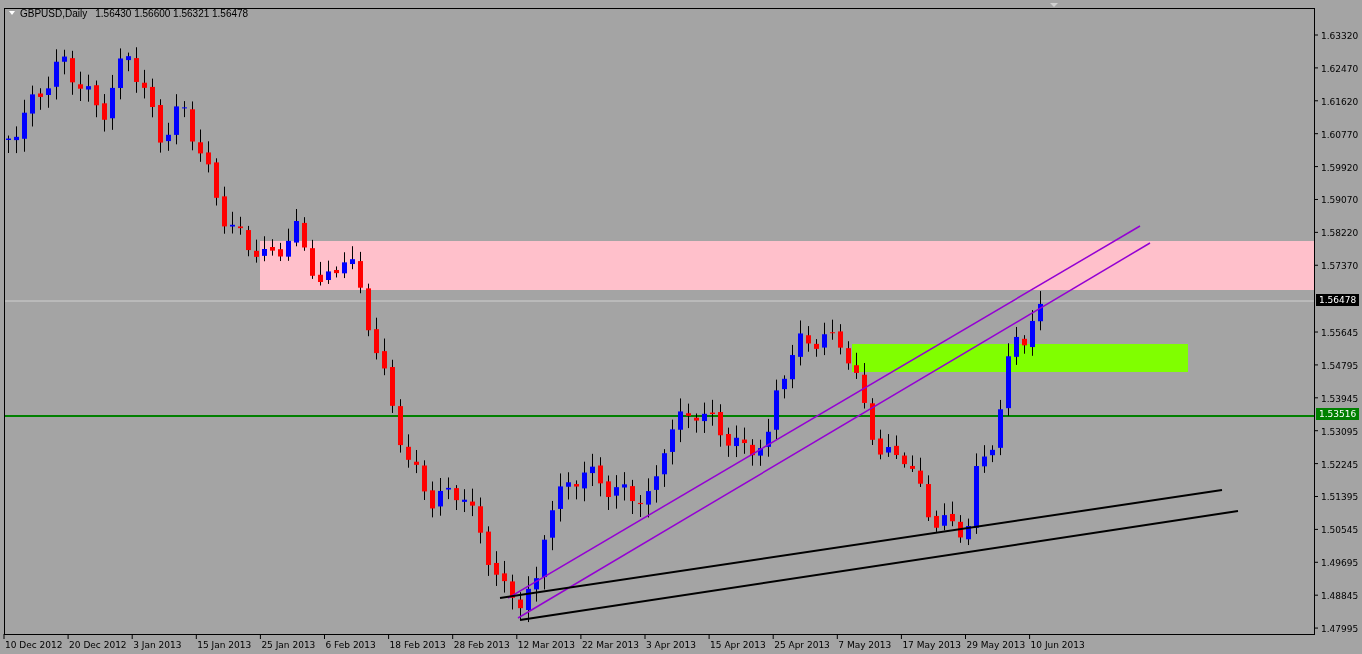  Describe the element at coordinates (224, 645) in the screenshot. I see `date-label: 15 Jan 2013` at that location.